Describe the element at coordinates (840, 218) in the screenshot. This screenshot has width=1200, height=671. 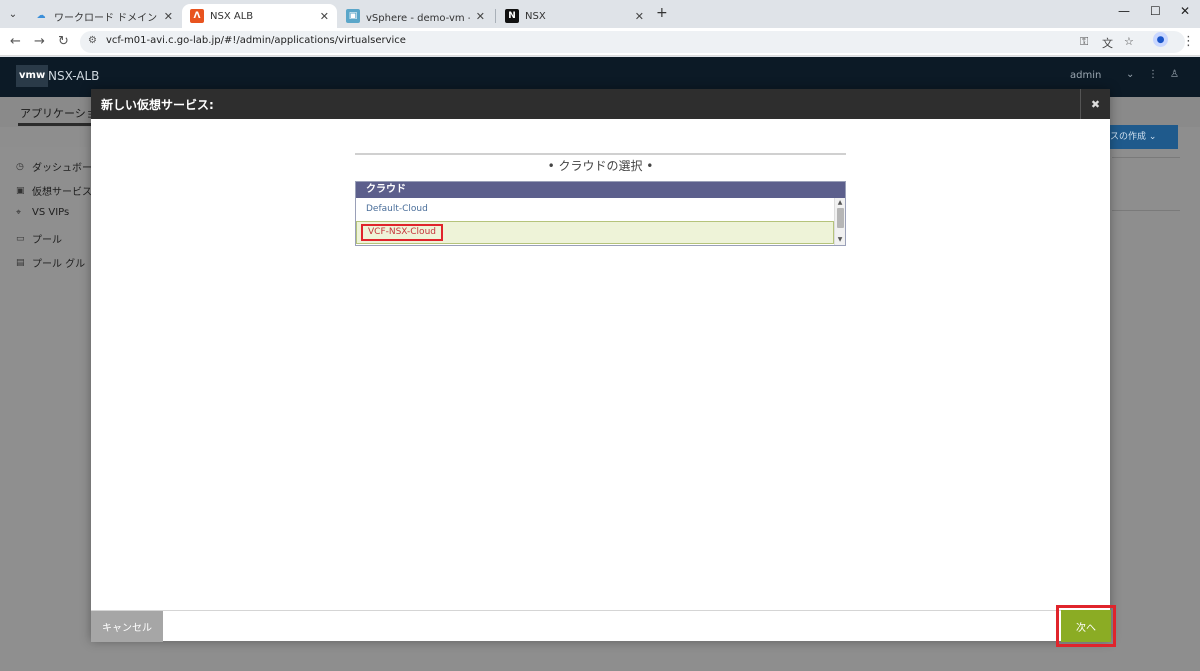
I see `scroll-thumb` at that location.